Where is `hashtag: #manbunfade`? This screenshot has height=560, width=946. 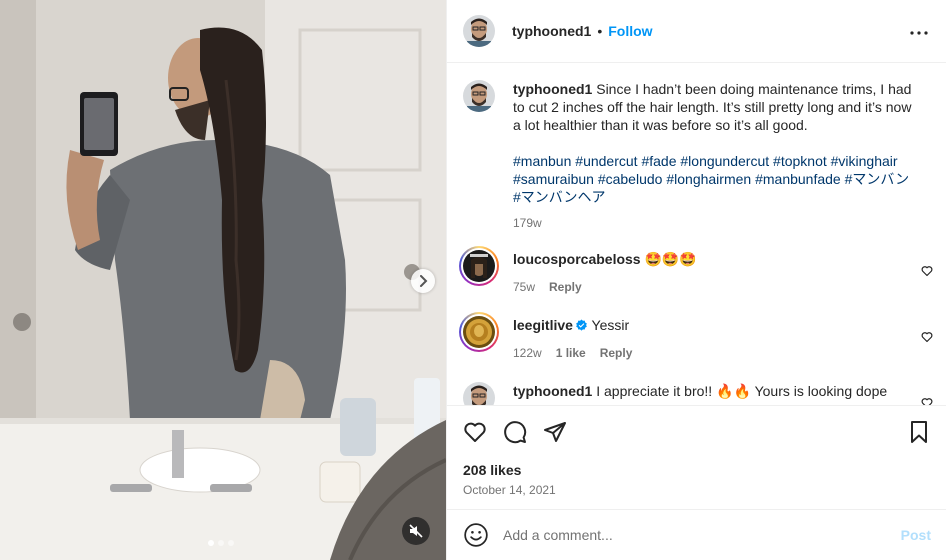 hashtag: #manbunfade is located at coordinates (798, 179).